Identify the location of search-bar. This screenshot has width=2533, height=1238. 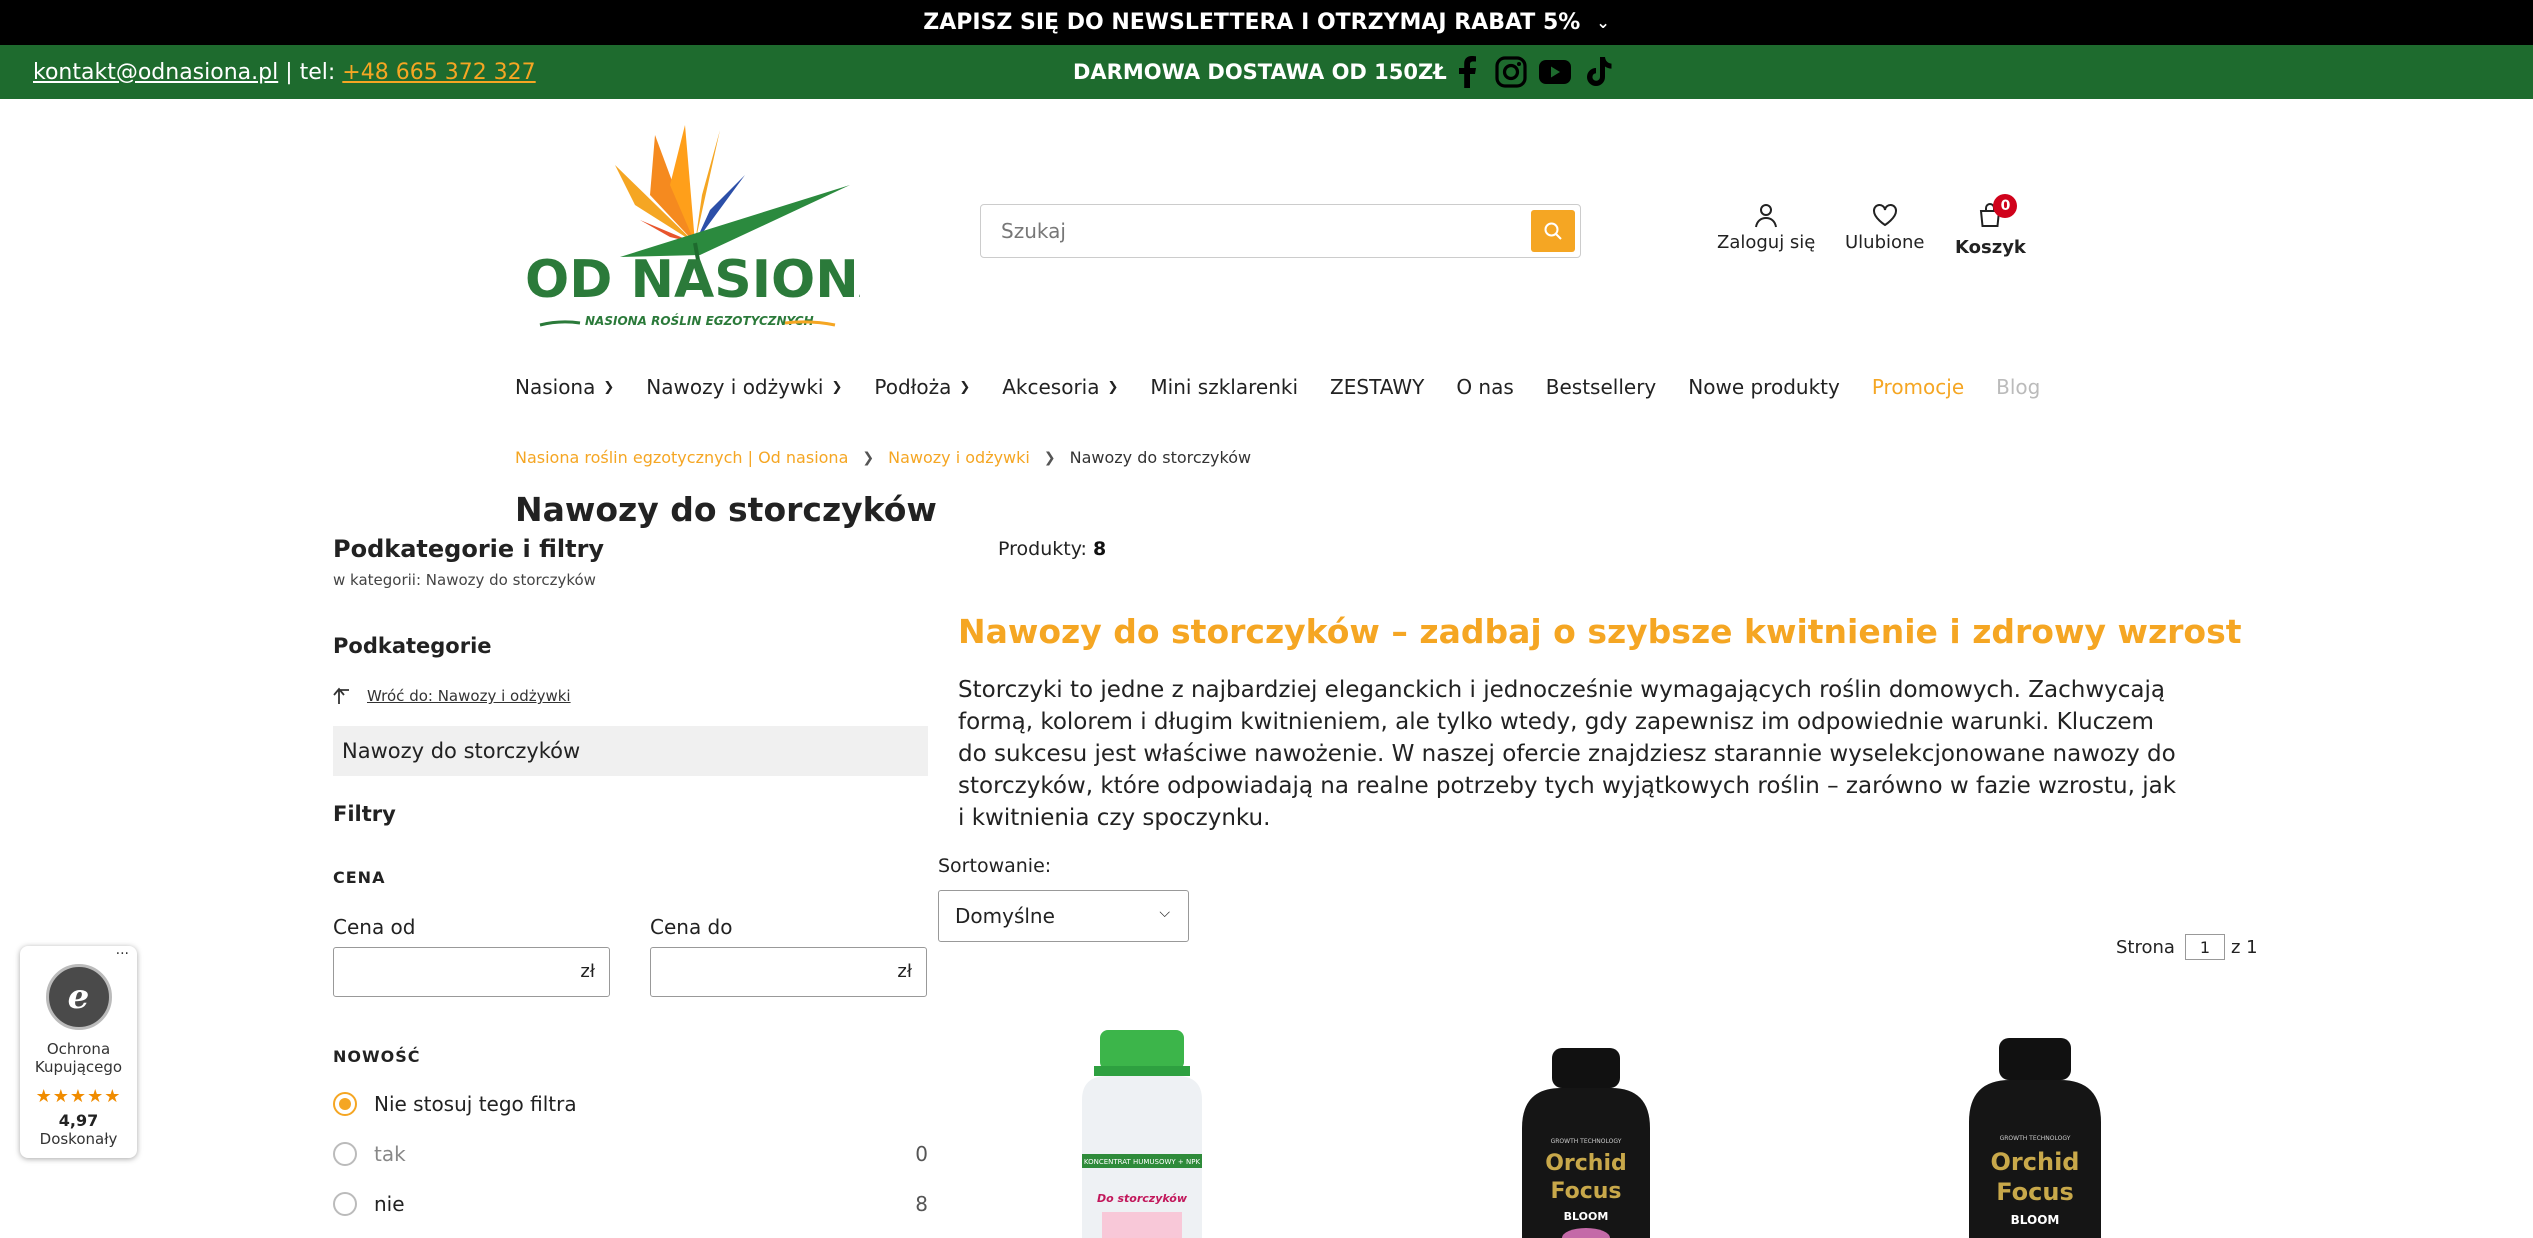
(1280, 231).